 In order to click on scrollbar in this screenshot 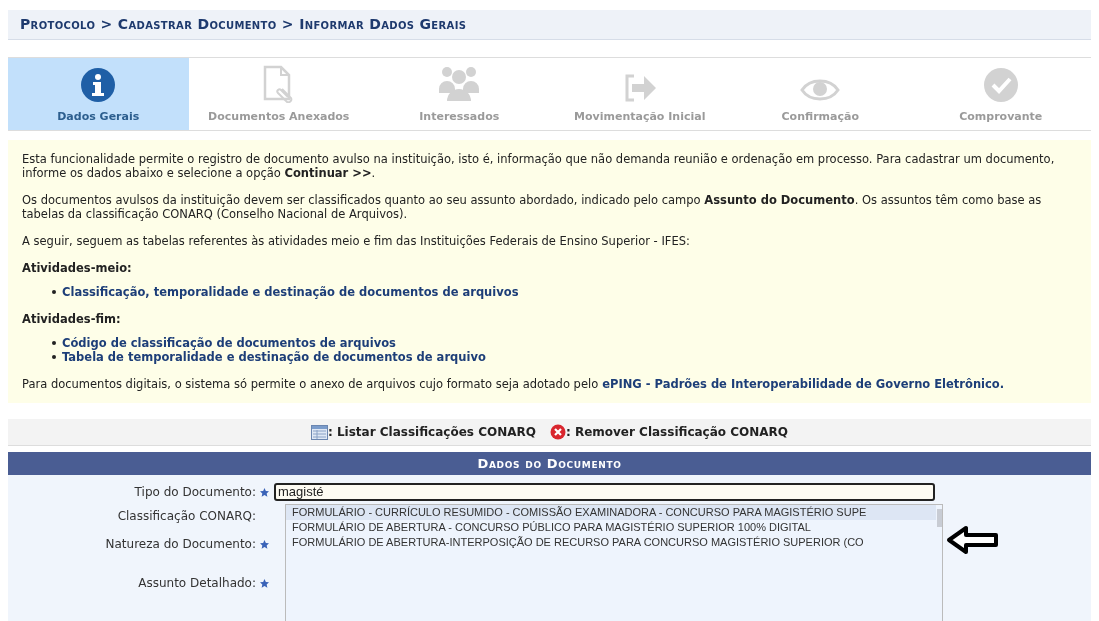, I will do `click(939, 518)`.